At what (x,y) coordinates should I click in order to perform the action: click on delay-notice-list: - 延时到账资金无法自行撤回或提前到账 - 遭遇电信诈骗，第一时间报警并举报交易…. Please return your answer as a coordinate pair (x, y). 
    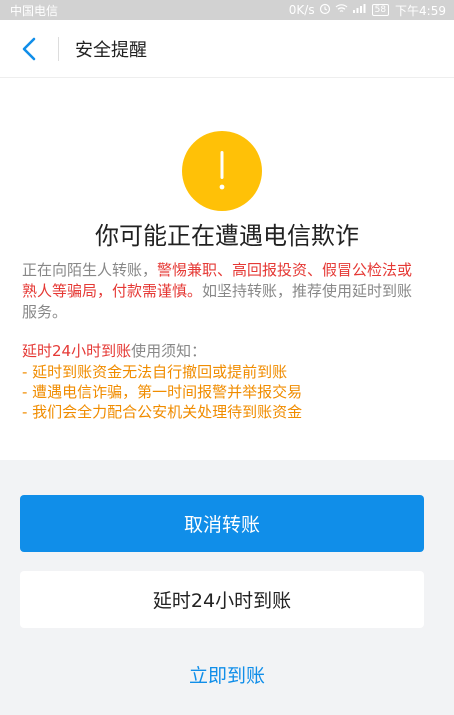
    Looking at the image, I should click on (227, 392).